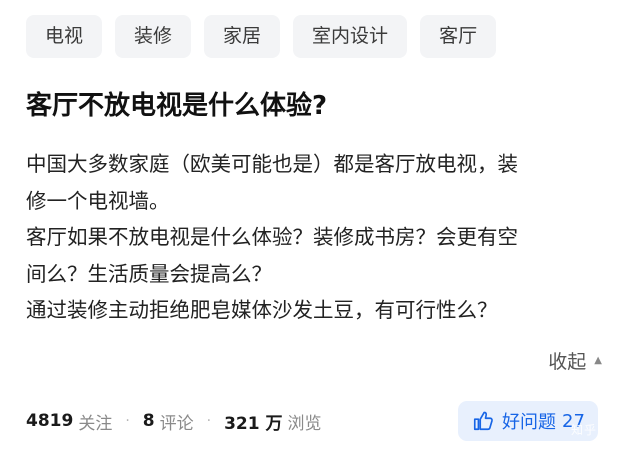  Describe the element at coordinates (50, 421) in the screenshot. I see `follow-count: 4819` at that location.